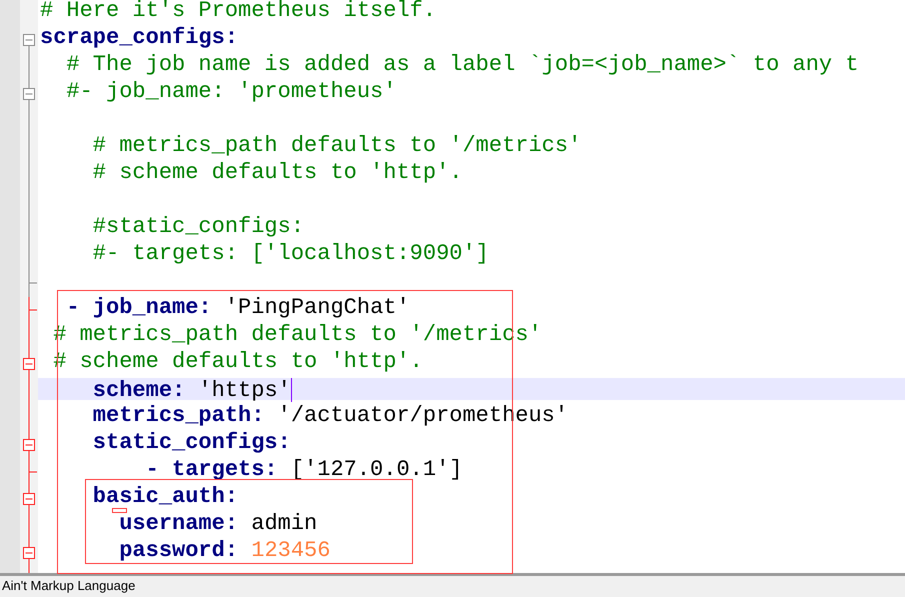 The height and width of the screenshot is (597, 905). I want to click on code-line: #- job_name: 'prometheus', so click(230, 92).